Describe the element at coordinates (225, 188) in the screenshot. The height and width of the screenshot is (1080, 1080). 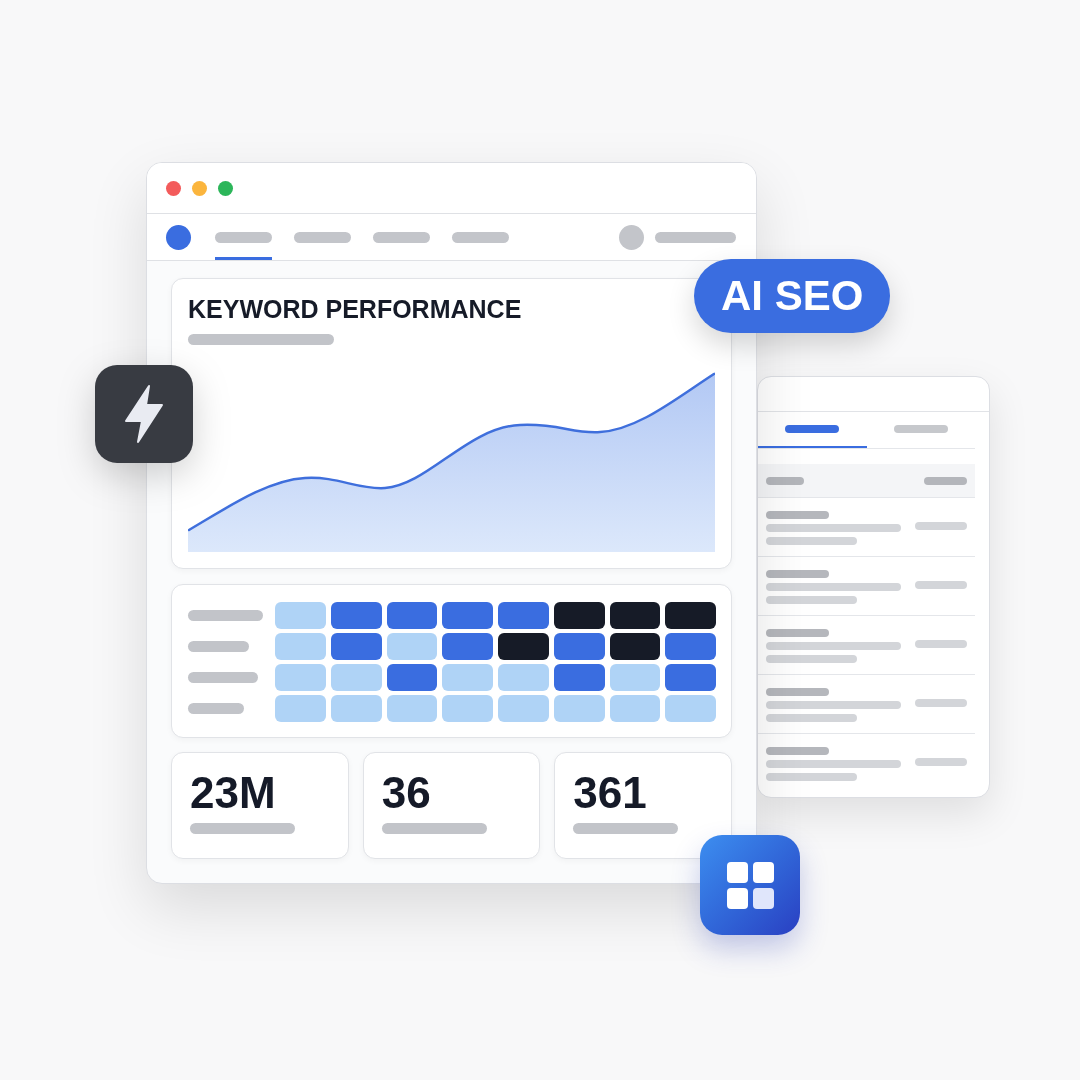
I see `maximize-button` at that location.